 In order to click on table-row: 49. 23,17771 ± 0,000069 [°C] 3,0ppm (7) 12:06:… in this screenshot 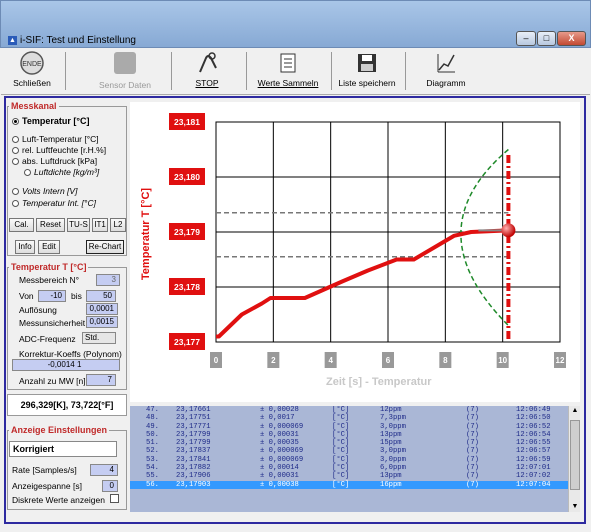, I will do `click(349, 427)`.